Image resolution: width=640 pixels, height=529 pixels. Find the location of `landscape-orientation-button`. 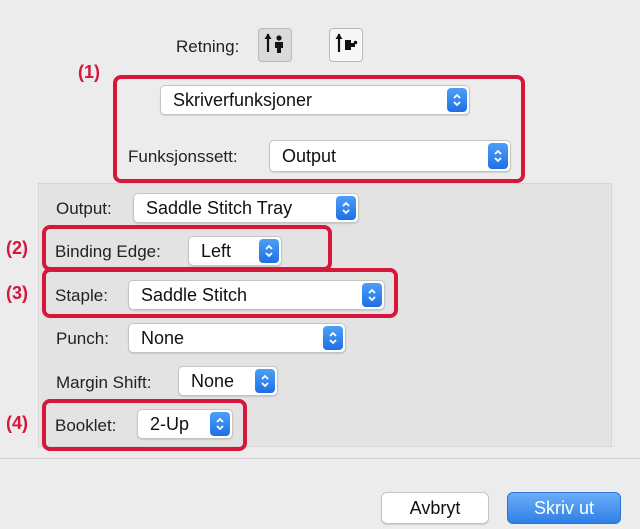

landscape-orientation-button is located at coordinates (346, 45).